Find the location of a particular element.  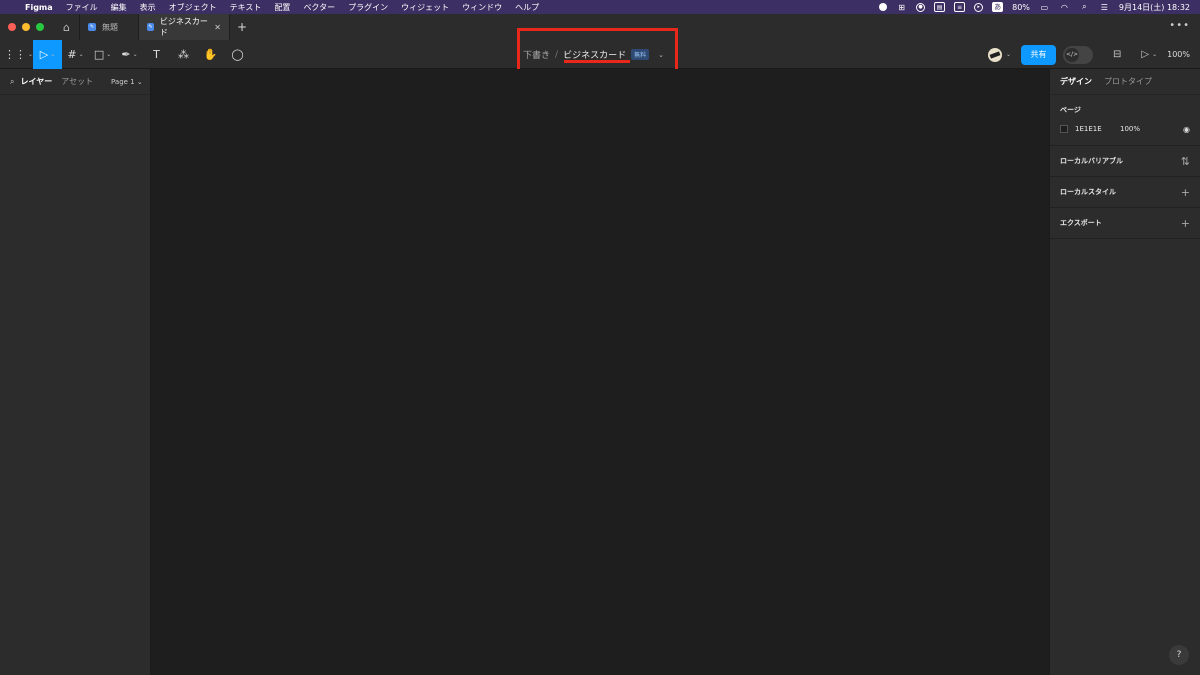

move-tool-button: ▷ ⌄ is located at coordinates (48, 54).